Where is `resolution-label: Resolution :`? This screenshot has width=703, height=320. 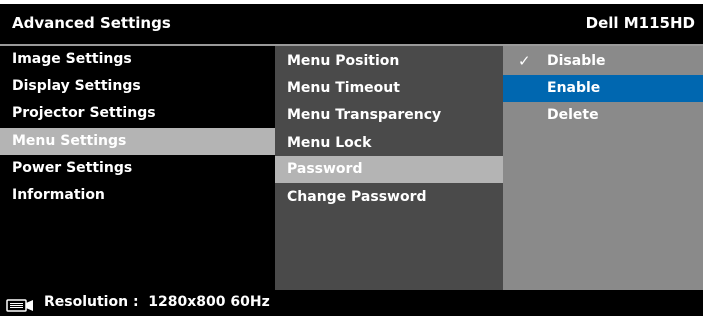
resolution-label: Resolution : is located at coordinates (91, 302).